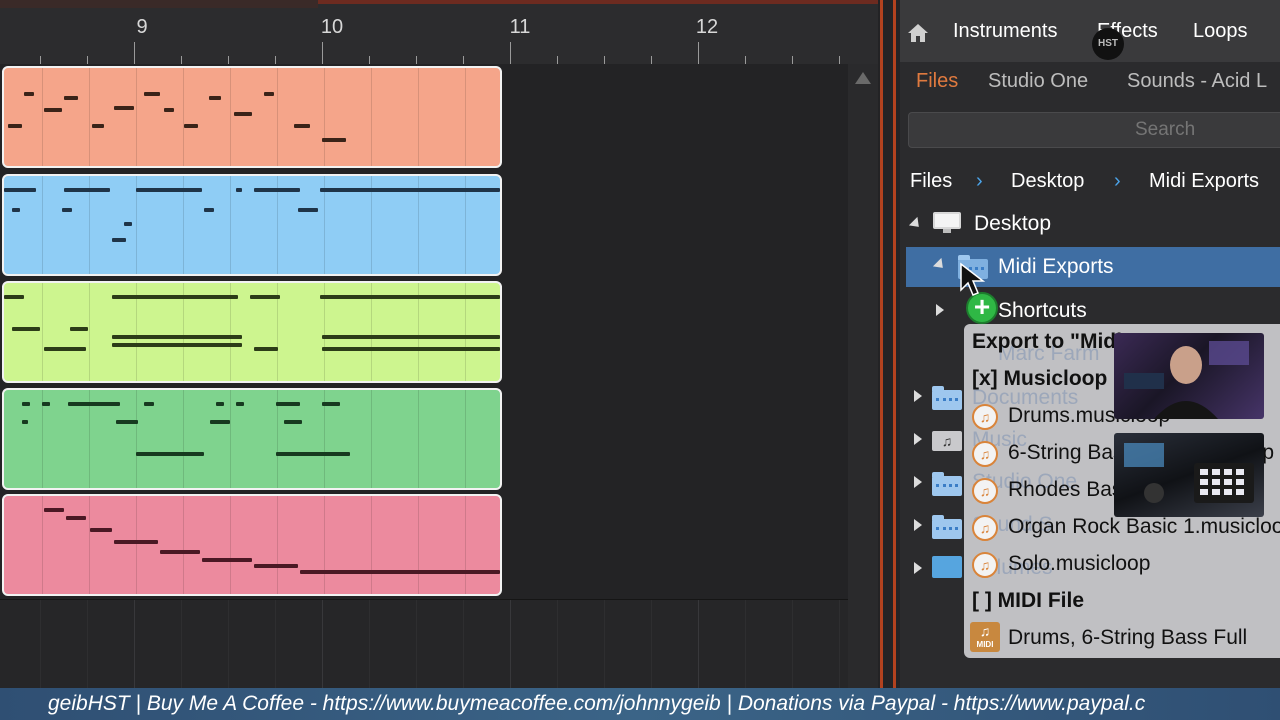 This screenshot has height=720, width=1280. What do you see at coordinates (985, 644) in the screenshot?
I see `midi-icon-label: MIDI` at bounding box center [985, 644].